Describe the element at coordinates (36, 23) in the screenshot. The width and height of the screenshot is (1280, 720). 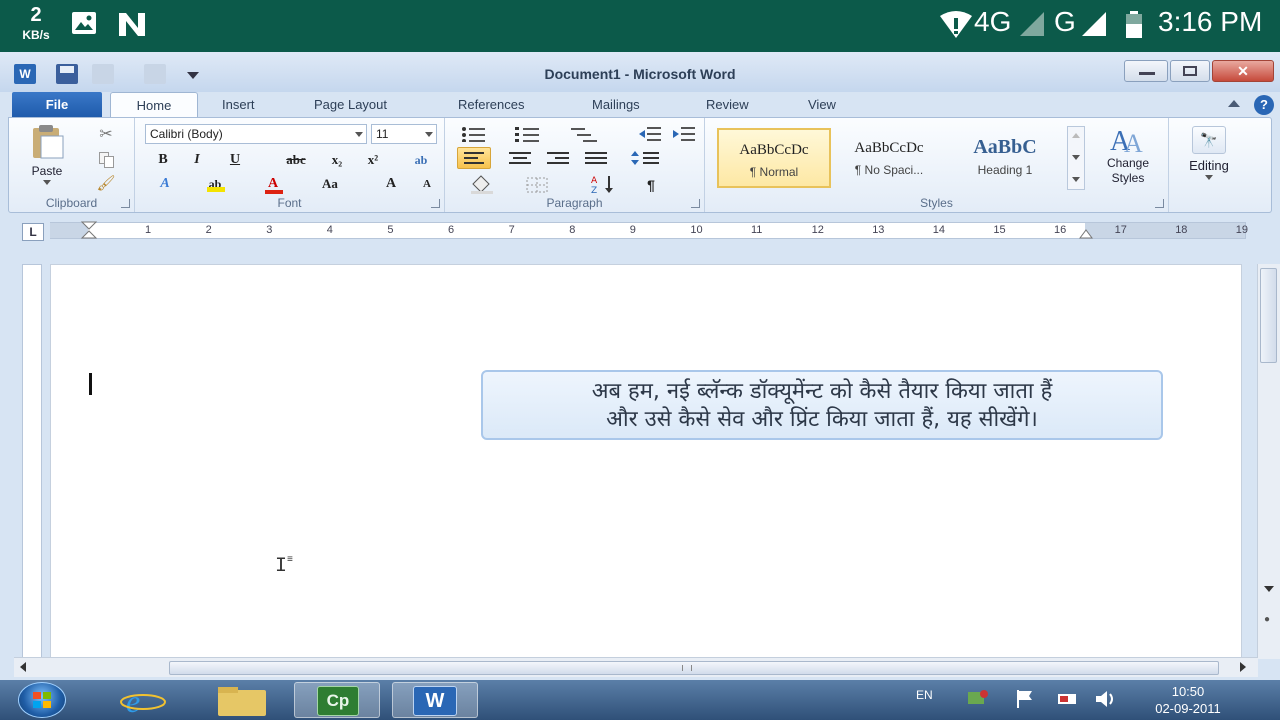
I see `network-speed: 2 KB/s` at that location.